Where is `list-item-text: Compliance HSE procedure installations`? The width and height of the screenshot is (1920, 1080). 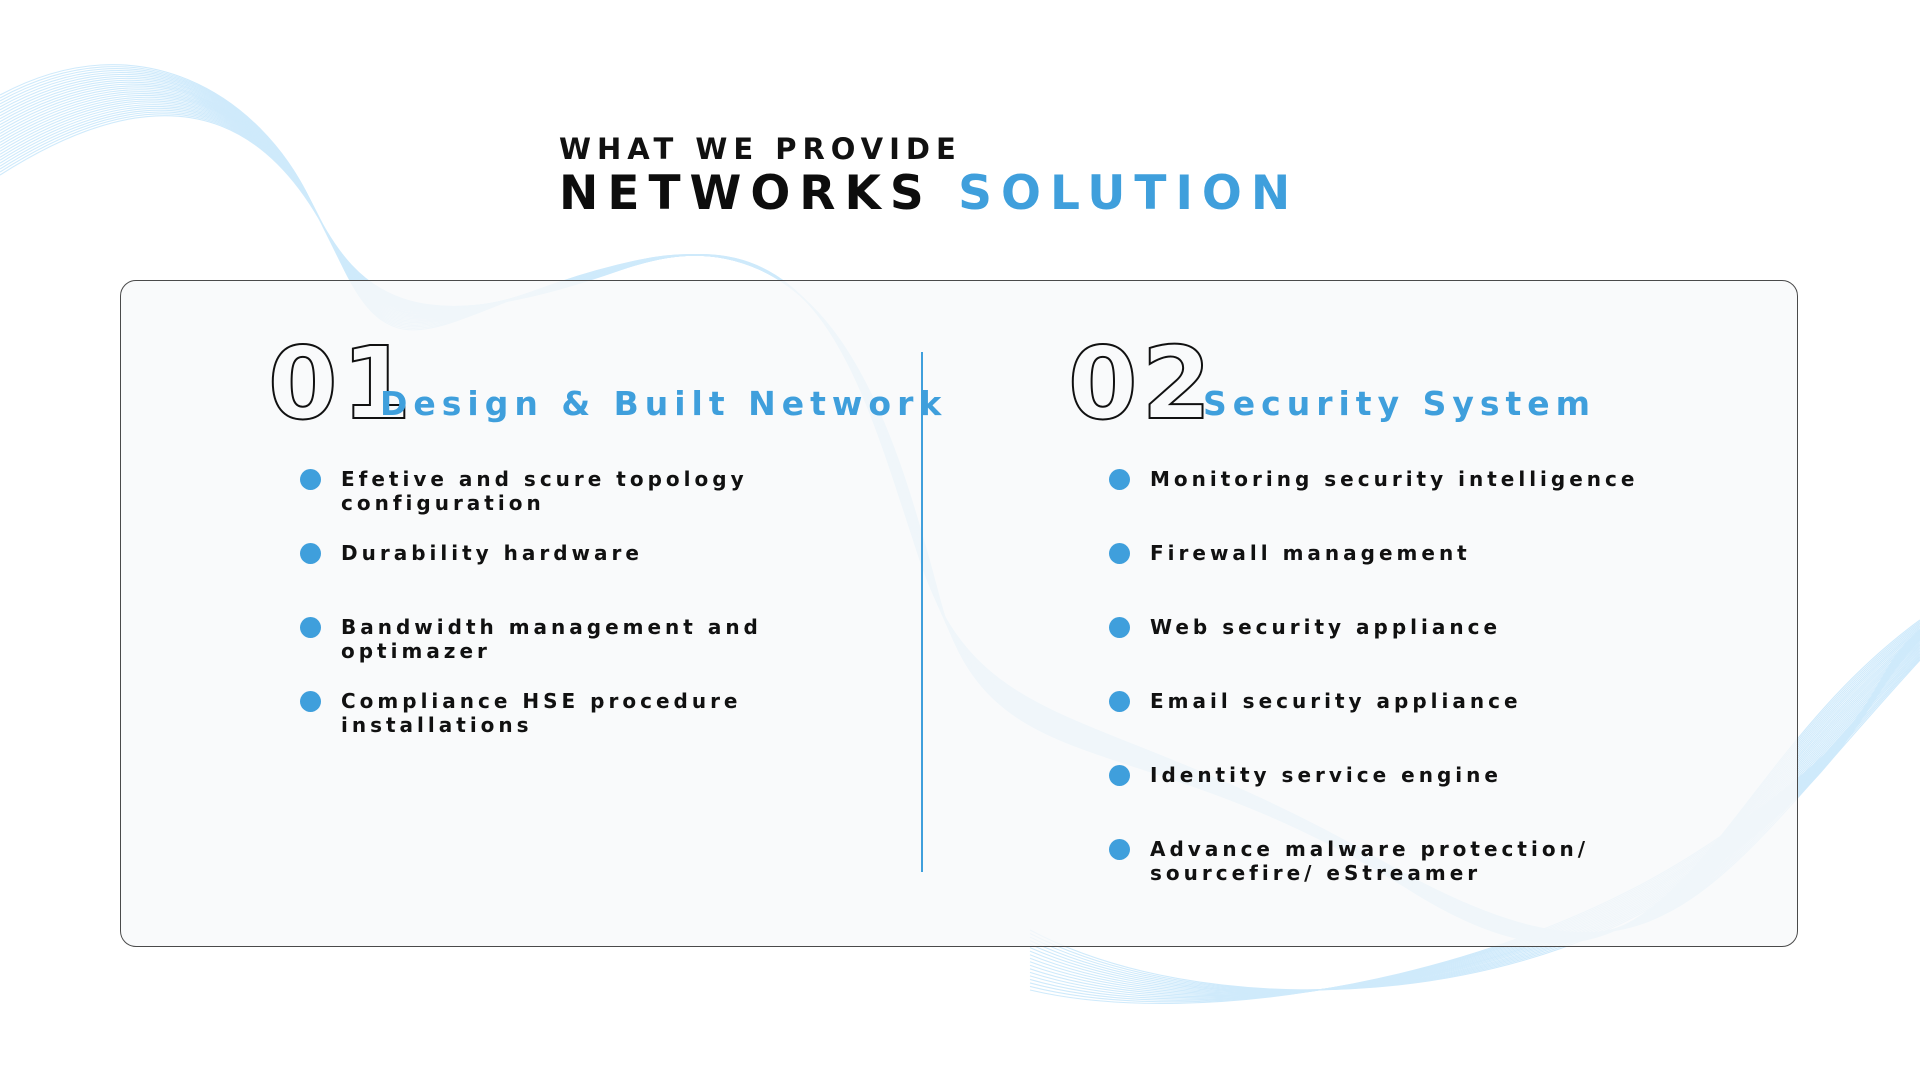
list-item-text: Compliance HSE procedure installations is located at coordinates (541, 713).